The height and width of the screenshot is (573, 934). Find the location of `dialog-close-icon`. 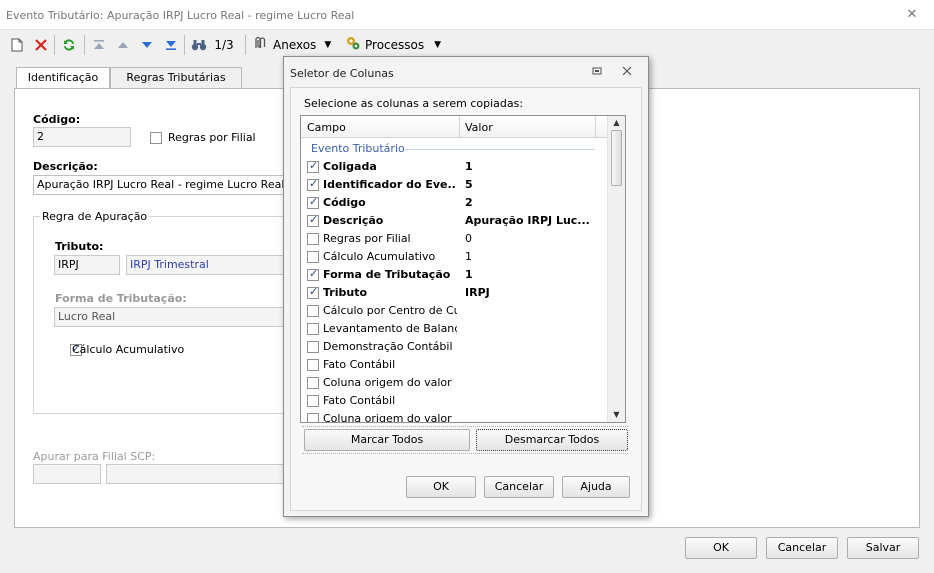

dialog-close-icon is located at coordinates (627, 73).